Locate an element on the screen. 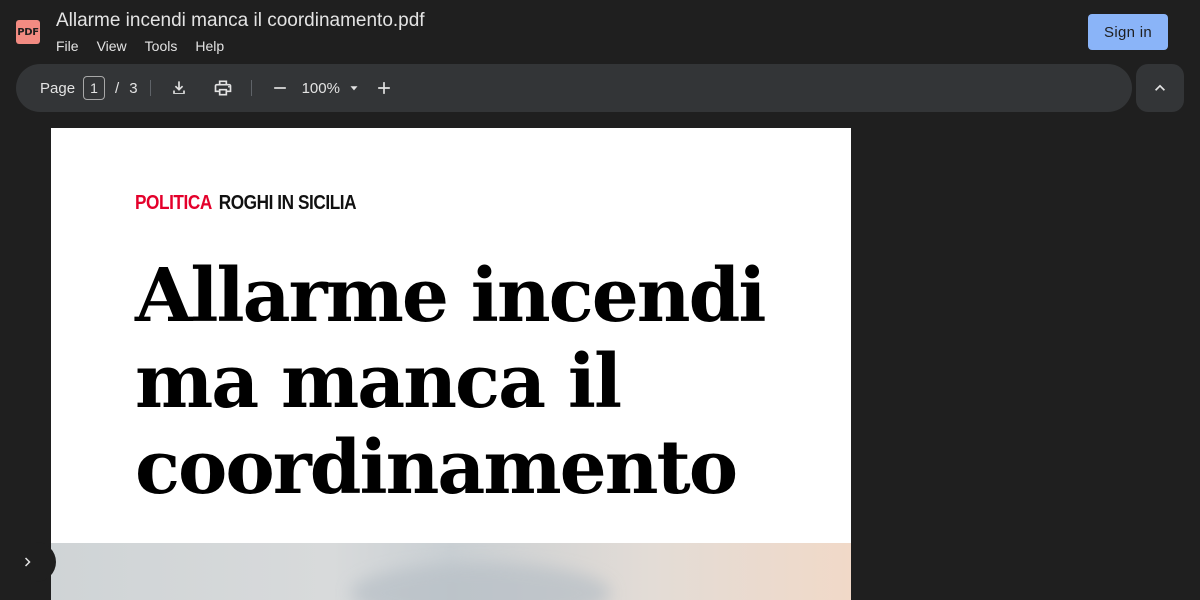  collapse-toolbar-button is located at coordinates (1160, 88).